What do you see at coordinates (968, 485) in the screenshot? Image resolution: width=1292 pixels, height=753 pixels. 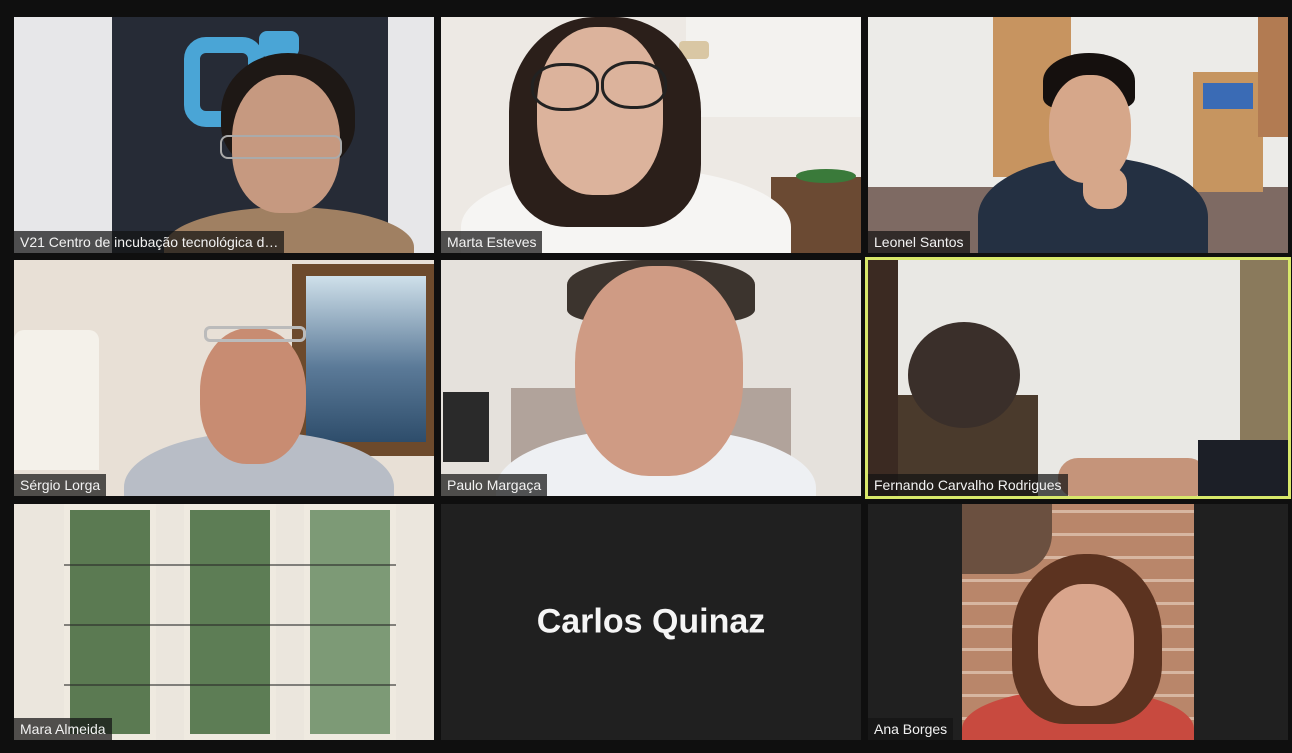 I see `participant-name: Fernando Carvalho Rodrigues` at bounding box center [968, 485].